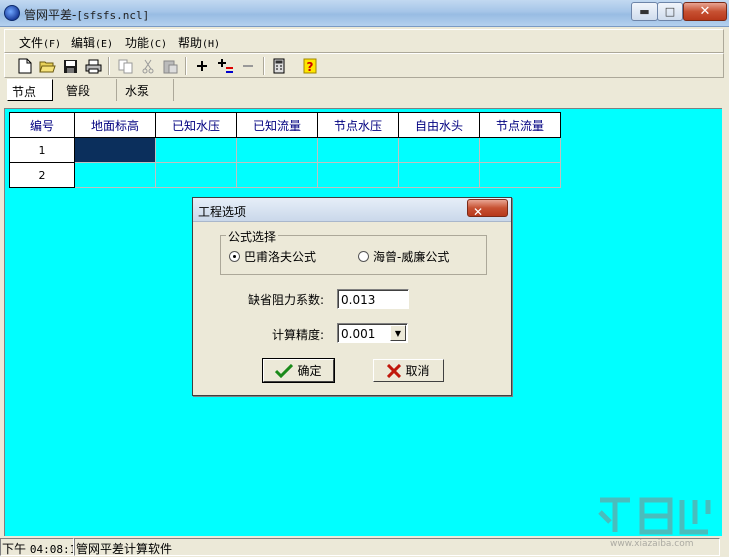 The width and height of the screenshot is (729, 557). I want to click on open-button, so click(47, 66).